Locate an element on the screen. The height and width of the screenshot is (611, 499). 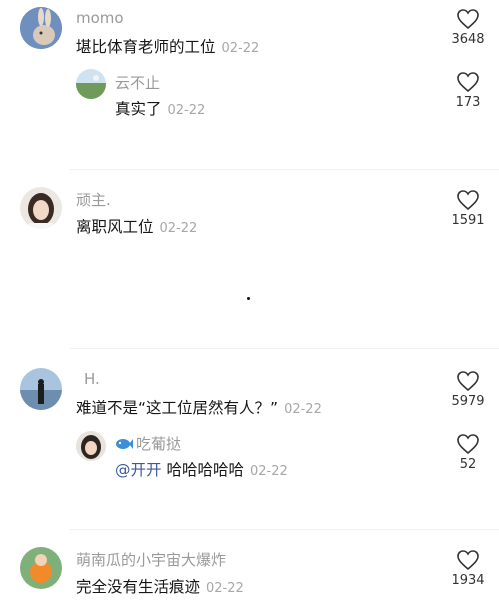
avatar-landscape-image is located at coordinates (91, 84).